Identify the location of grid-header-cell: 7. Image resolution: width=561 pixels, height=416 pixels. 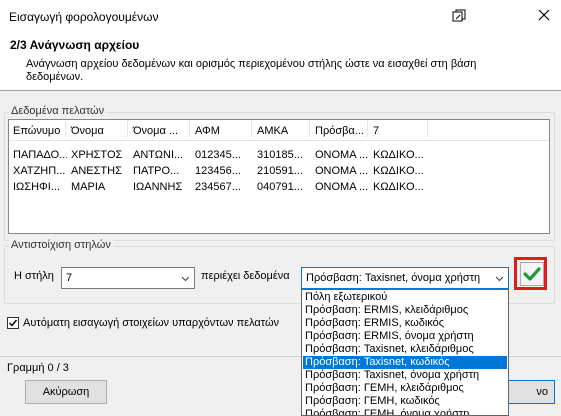
(399, 131).